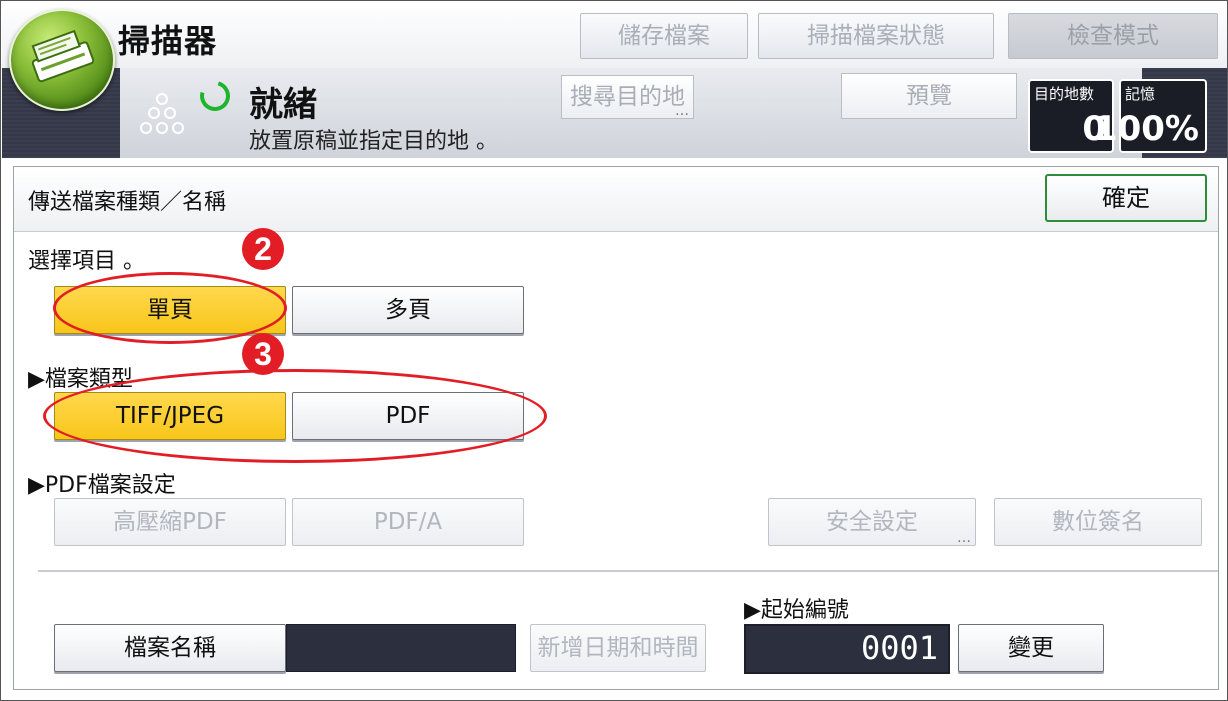 Image resolution: width=1228 pixels, height=701 pixels. Describe the element at coordinates (847, 649) in the screenshot. I see `start-number-field: 0001` at that location.